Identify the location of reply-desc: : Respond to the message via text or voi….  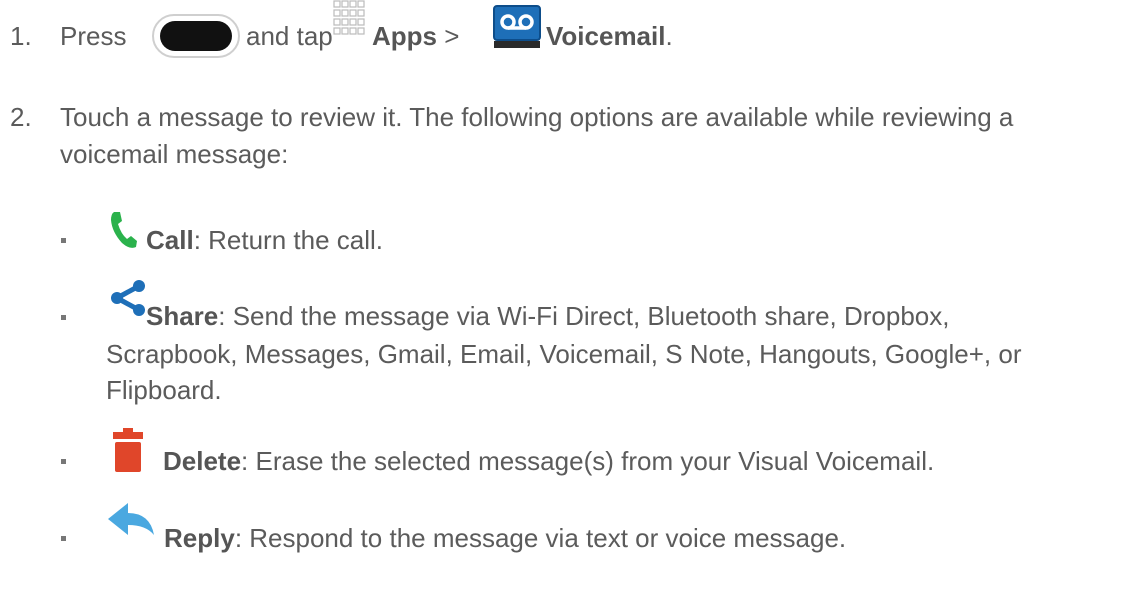
(540, 538).